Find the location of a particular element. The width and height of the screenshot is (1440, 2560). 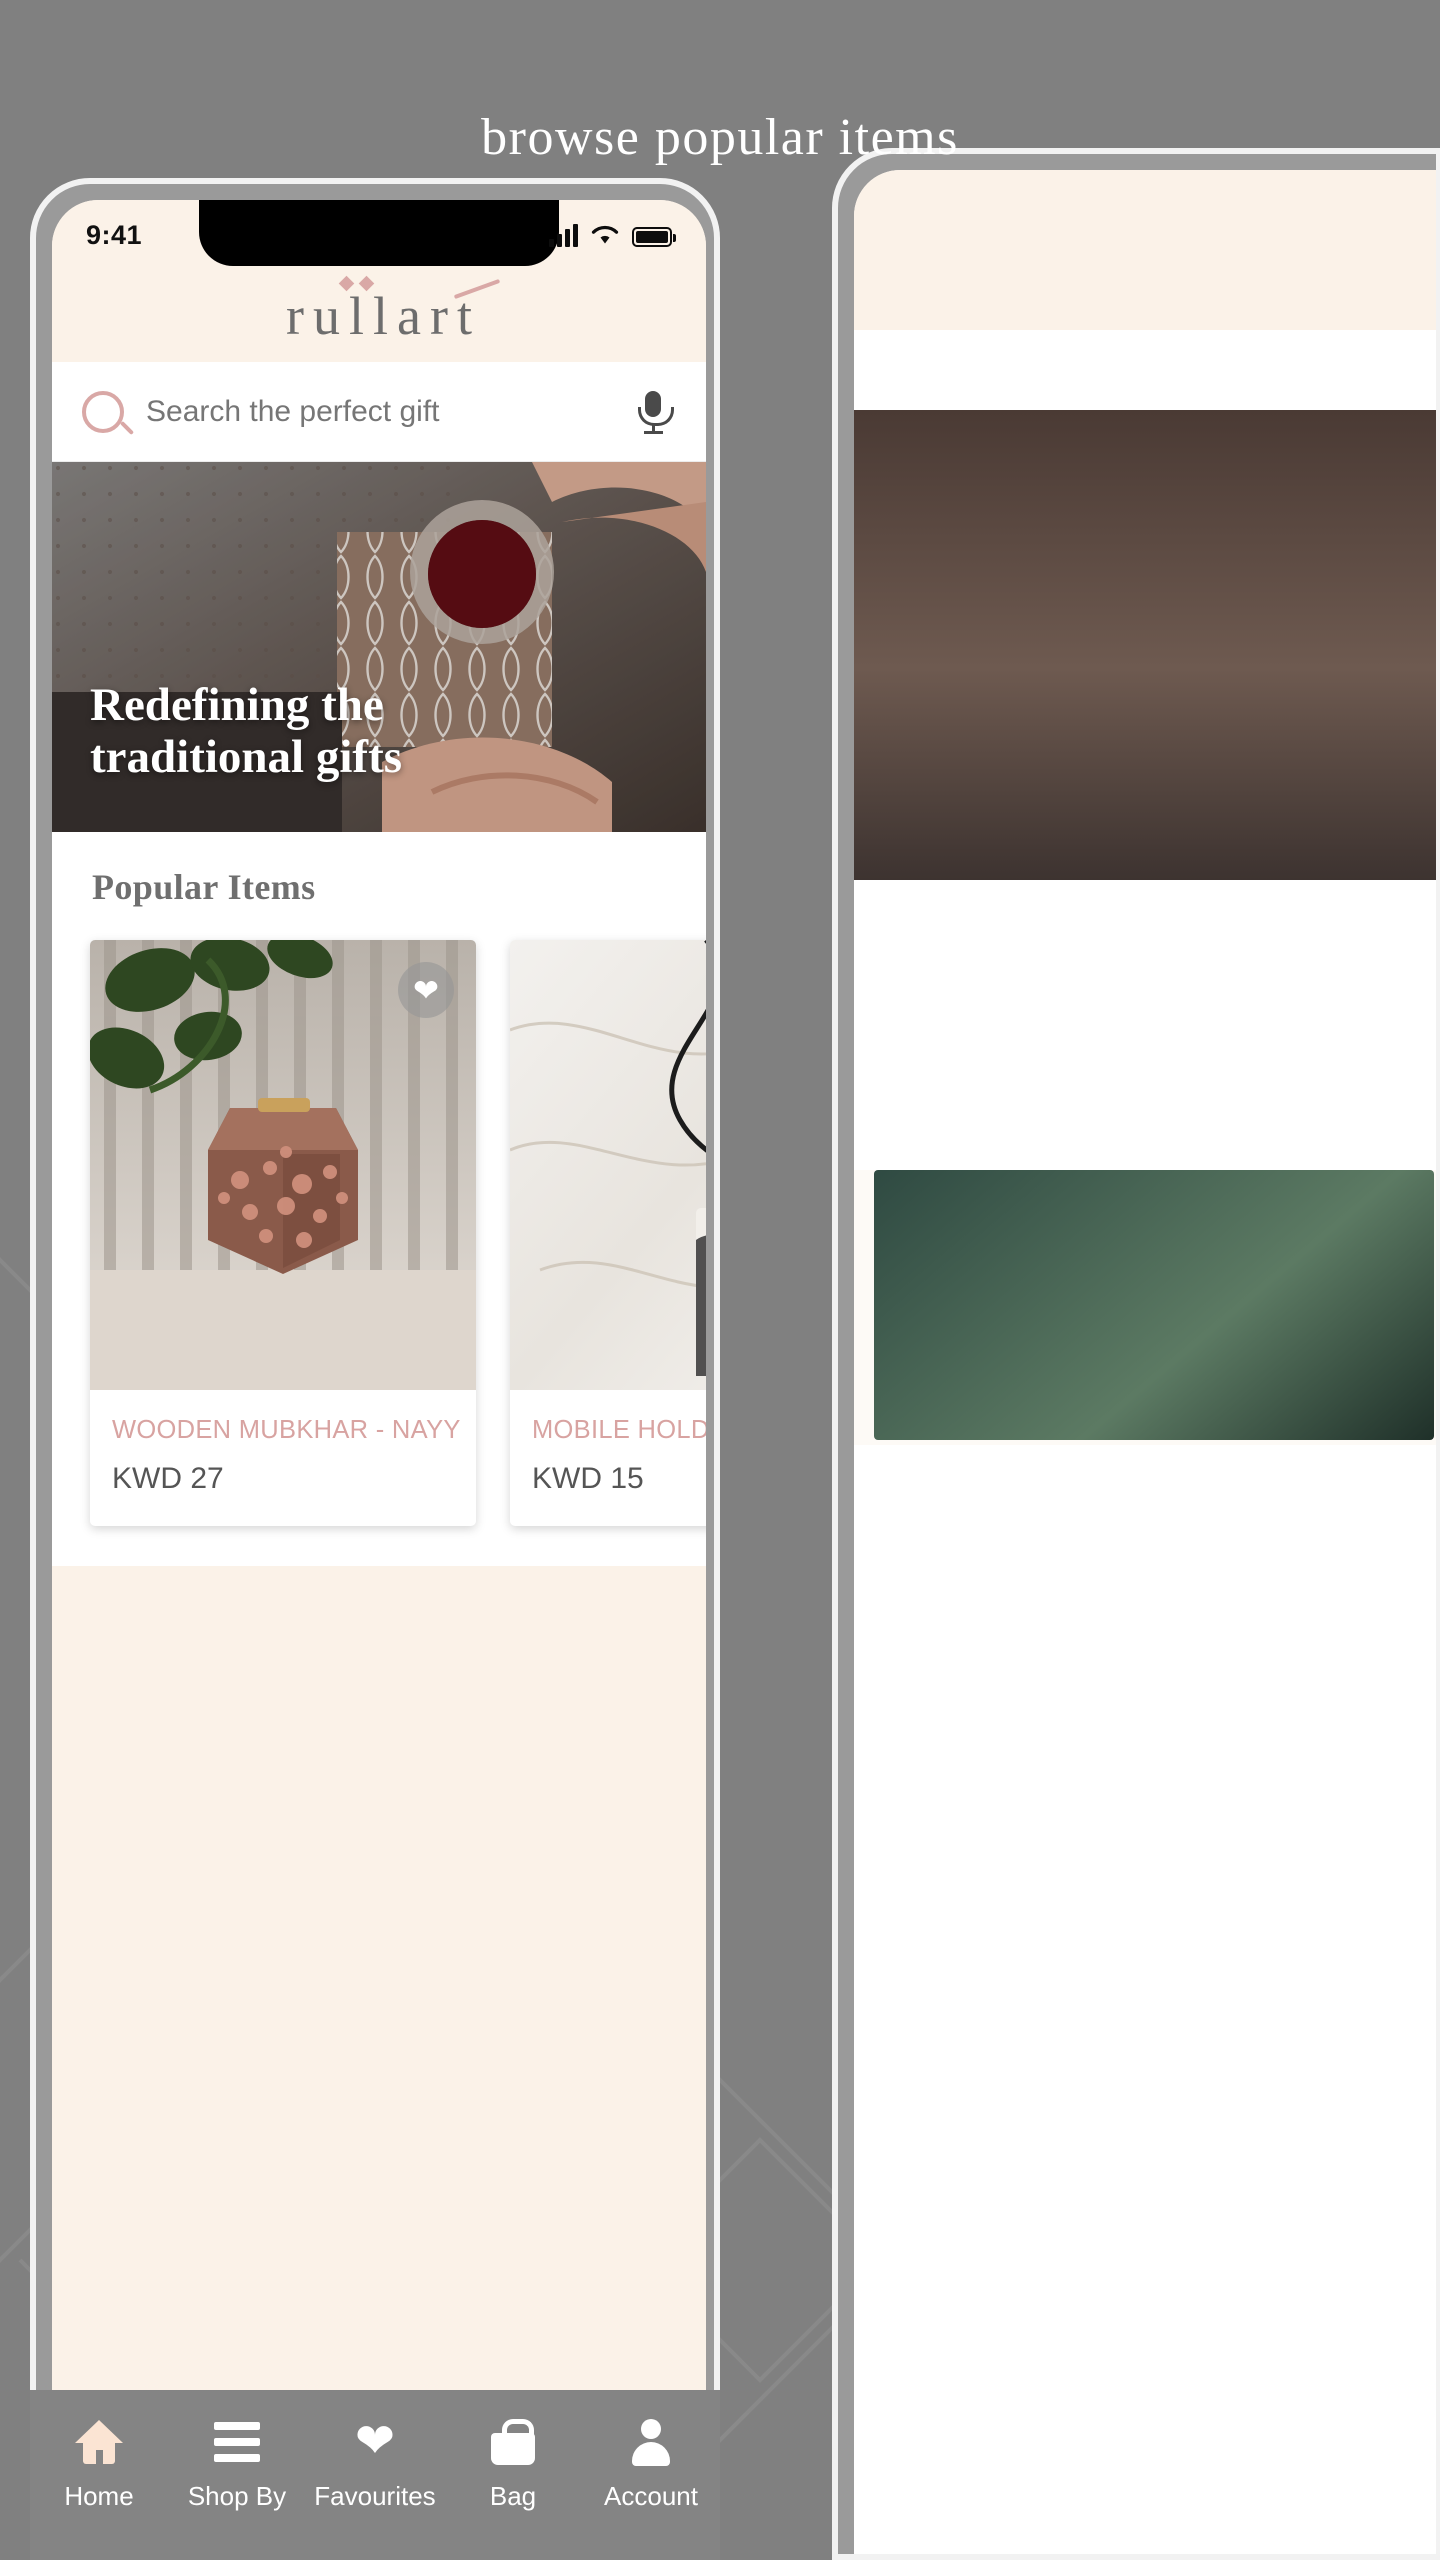

hero-title-line1: Redefining the is located at coordinates (237, 704).